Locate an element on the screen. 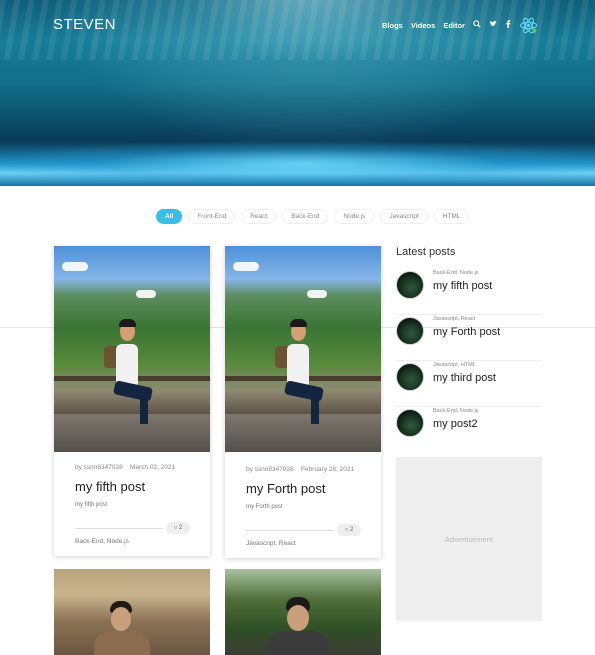 This screenshot has height=655, width=595. search-icon is located at coordinates (477, 25).